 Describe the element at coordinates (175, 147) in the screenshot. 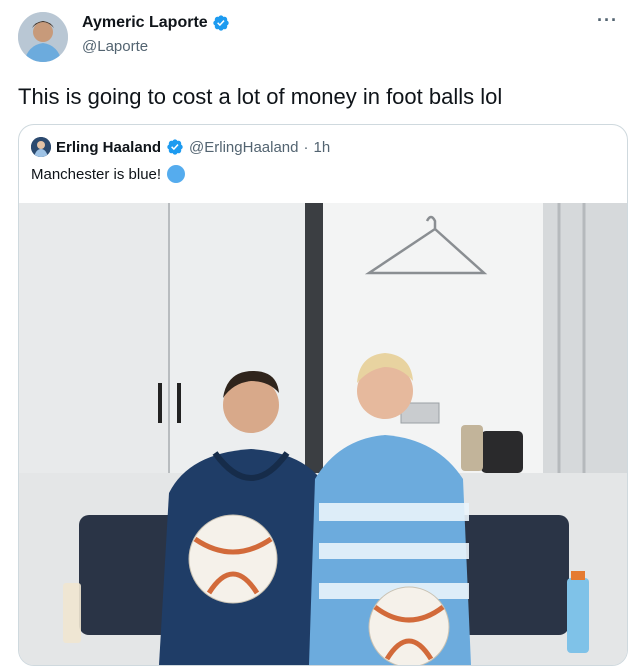

I see `quoted-verified-badge-icon` at that location.